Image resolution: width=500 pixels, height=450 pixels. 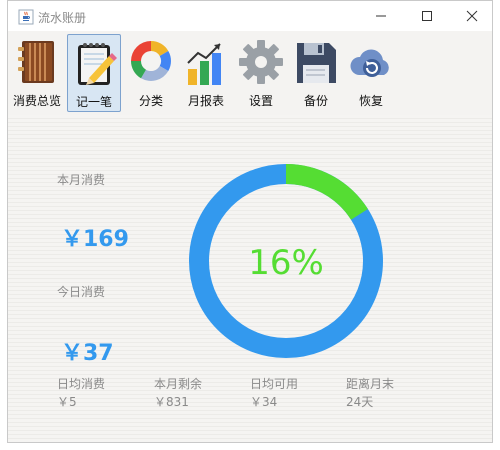 I want to click on toolbar-item-label: 消费总览, so click(x=36, y=101).